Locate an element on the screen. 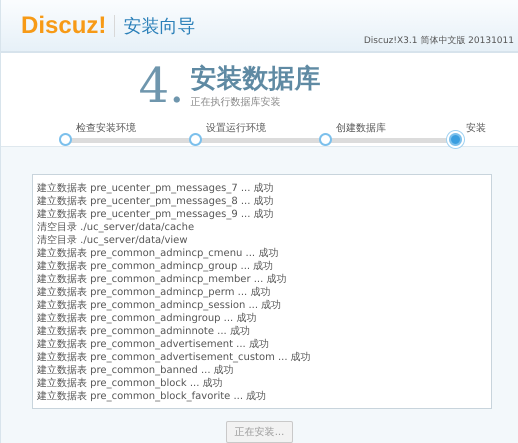  log-line: 清空目录 ./uc_server/data/cache is located at coordinates (116, 227).